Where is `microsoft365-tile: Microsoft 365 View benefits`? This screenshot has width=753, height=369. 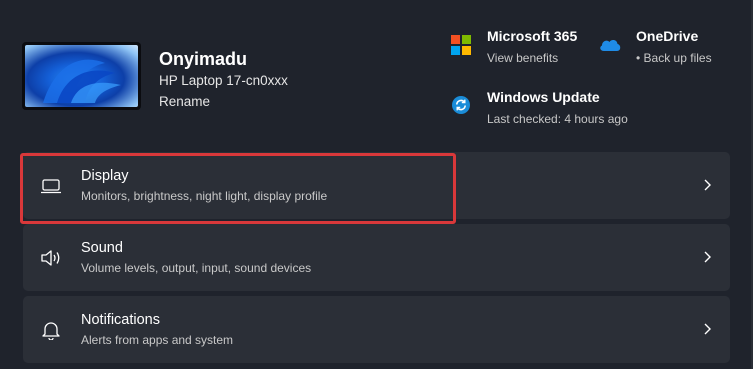
microsoft365-tile: Microsoft 365 View benefits is located at coordinates (532, 46).